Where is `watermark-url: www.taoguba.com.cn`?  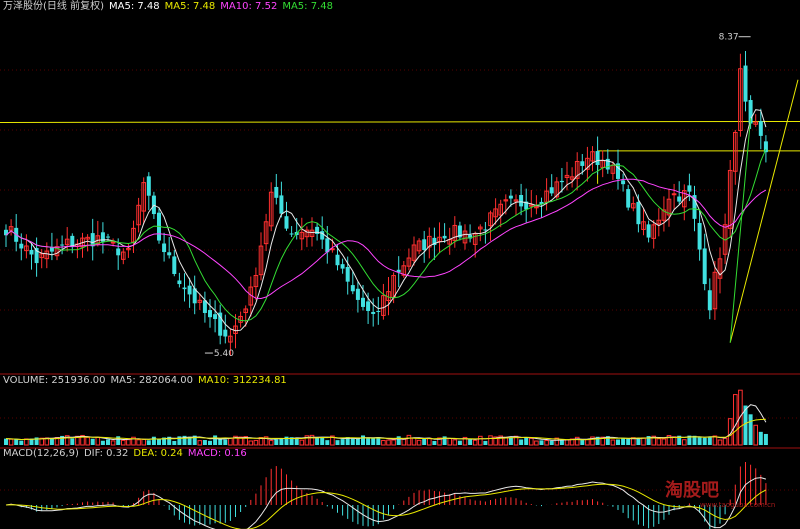 watermark-url: www.taoguba.com.cn is located at coordinates (737, 505).